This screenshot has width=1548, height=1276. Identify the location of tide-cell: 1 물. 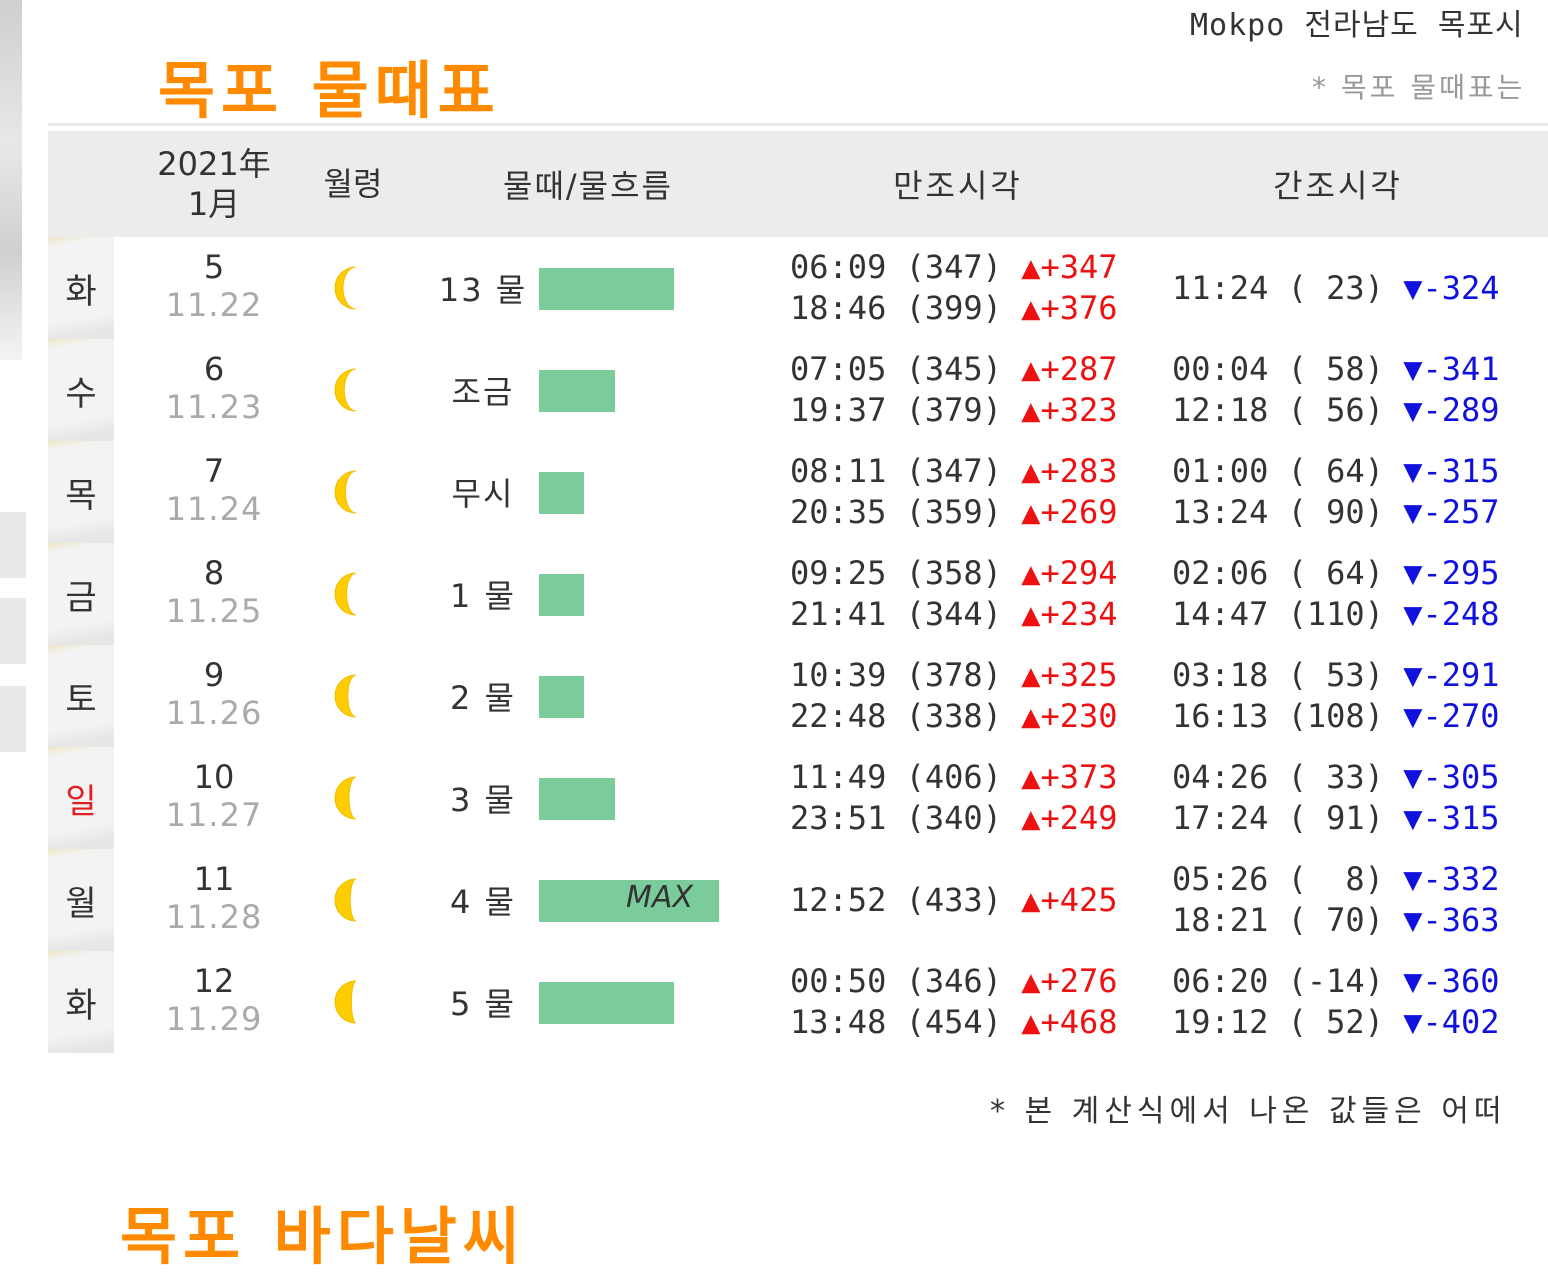
(608, 594).